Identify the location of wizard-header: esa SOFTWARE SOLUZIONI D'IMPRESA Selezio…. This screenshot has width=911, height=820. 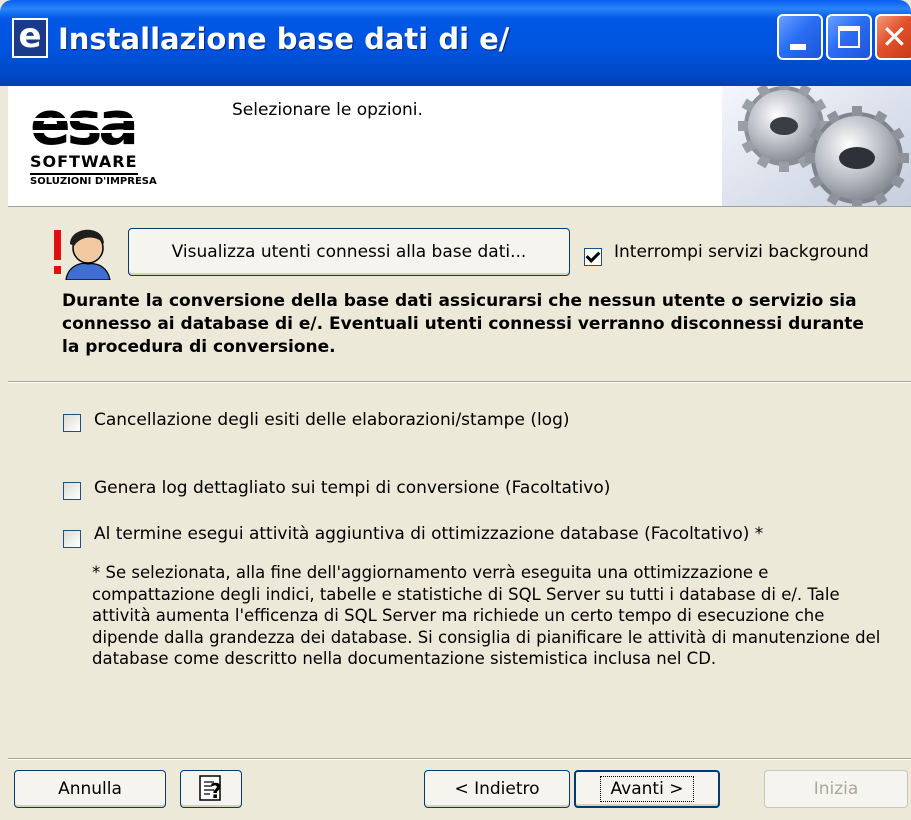
(459, 146).